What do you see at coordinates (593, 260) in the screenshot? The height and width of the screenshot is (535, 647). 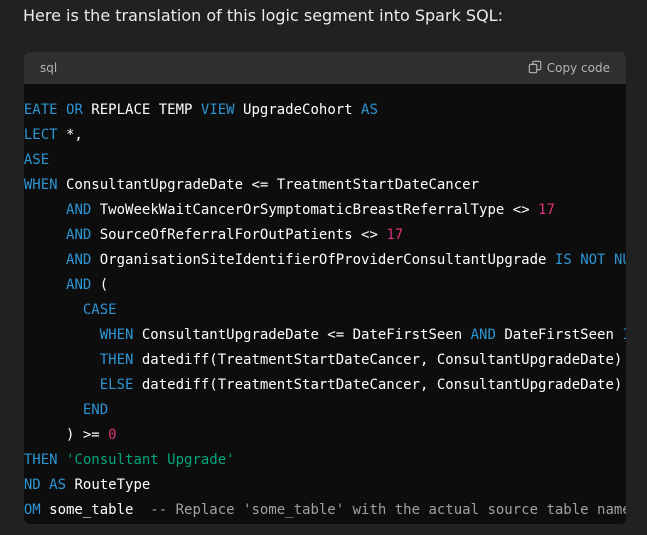 I see `sql-keyword: NOT` at bounding box center [593, 260].